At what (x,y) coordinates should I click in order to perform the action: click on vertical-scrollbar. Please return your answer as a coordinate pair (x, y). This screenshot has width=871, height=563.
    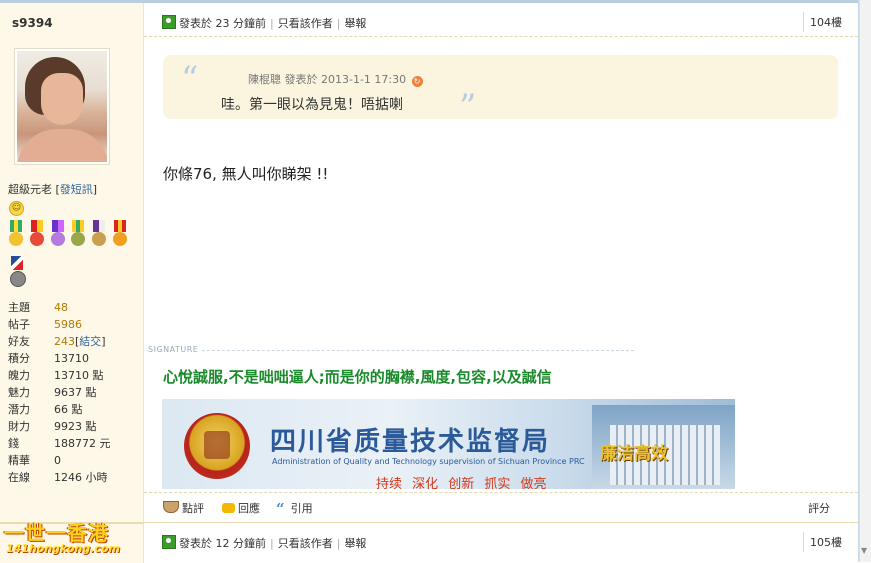
    Looking at the image, I should click on (865, 281).